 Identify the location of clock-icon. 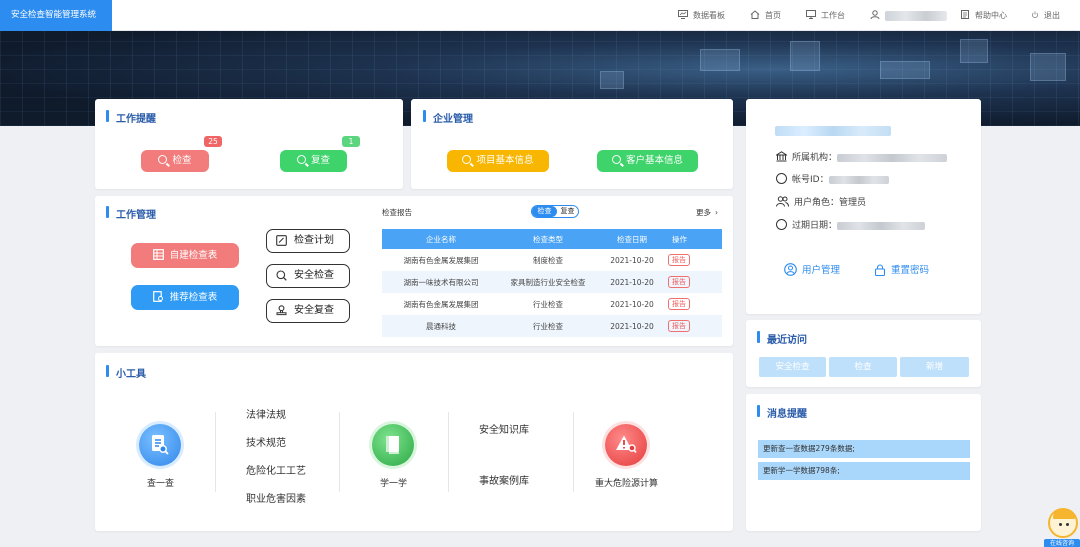
(781, 224).